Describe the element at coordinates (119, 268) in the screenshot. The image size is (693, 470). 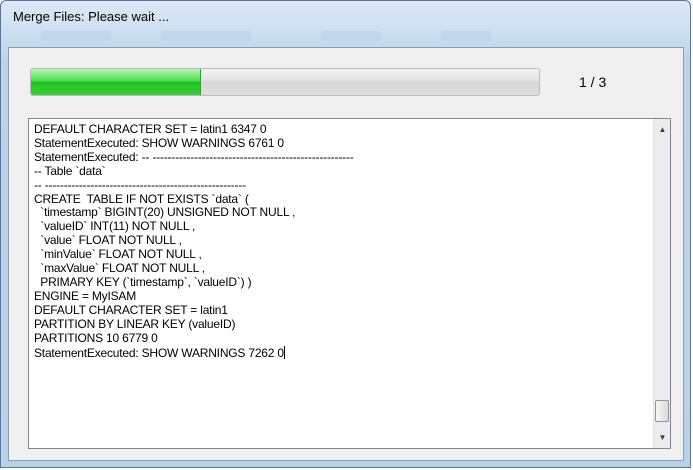
I see `log-line: `maxValue` FLOAT NOT NULL ,` at that location.